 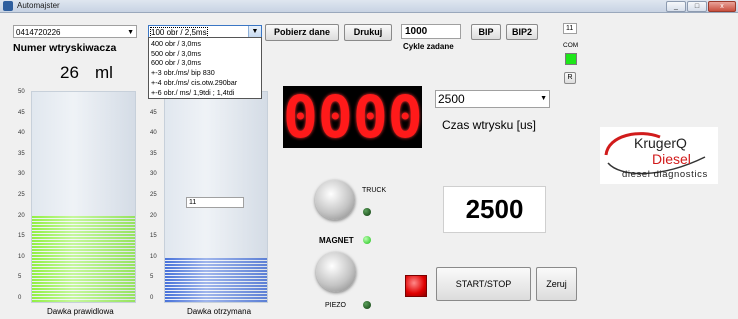 What do you see at coordinates (302, 32) in the screenshot?
I see `fetch-data-button: Pobierz dane` at bounding box center [302, 32].